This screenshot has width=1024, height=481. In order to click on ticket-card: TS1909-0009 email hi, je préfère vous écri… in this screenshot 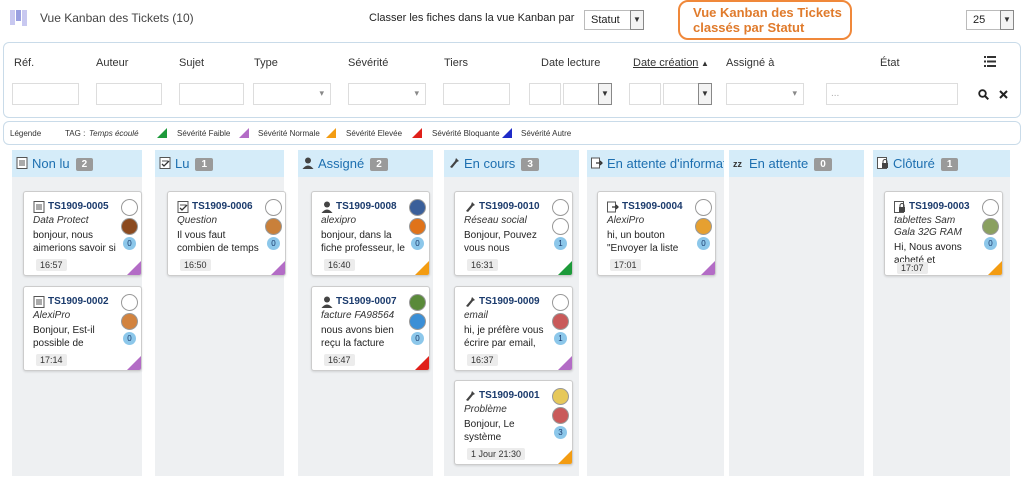, I will do `click(513, 328)`.